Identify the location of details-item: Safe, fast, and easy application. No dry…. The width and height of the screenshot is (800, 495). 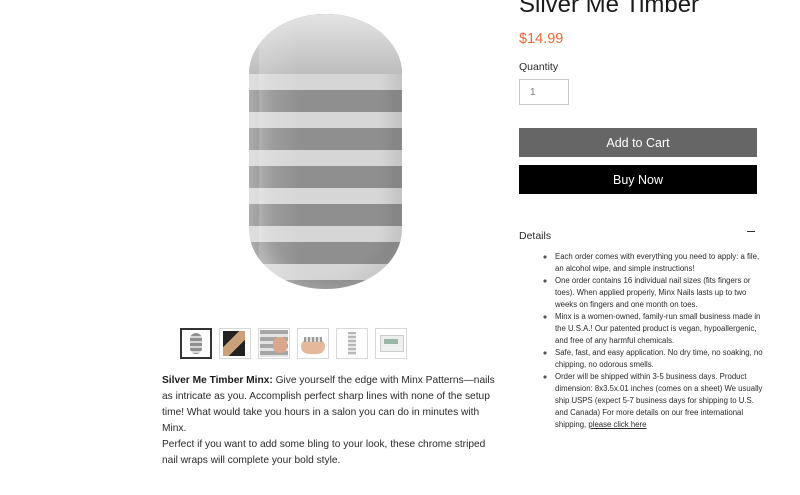
(661, 359).